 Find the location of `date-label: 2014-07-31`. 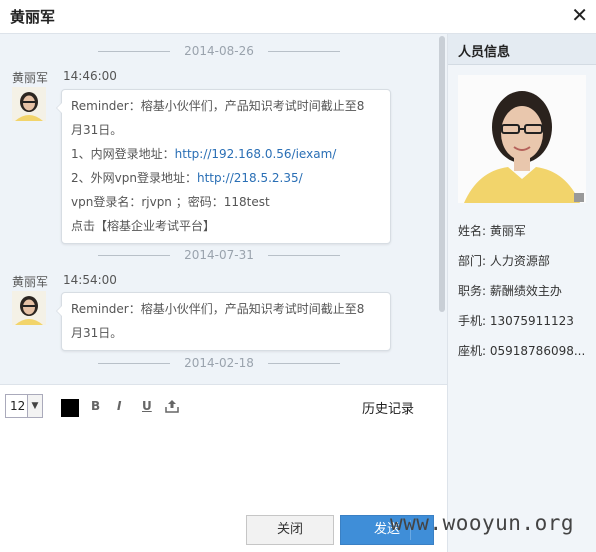

date-label: 2014-07-31 is located at coordinates (219, 255).